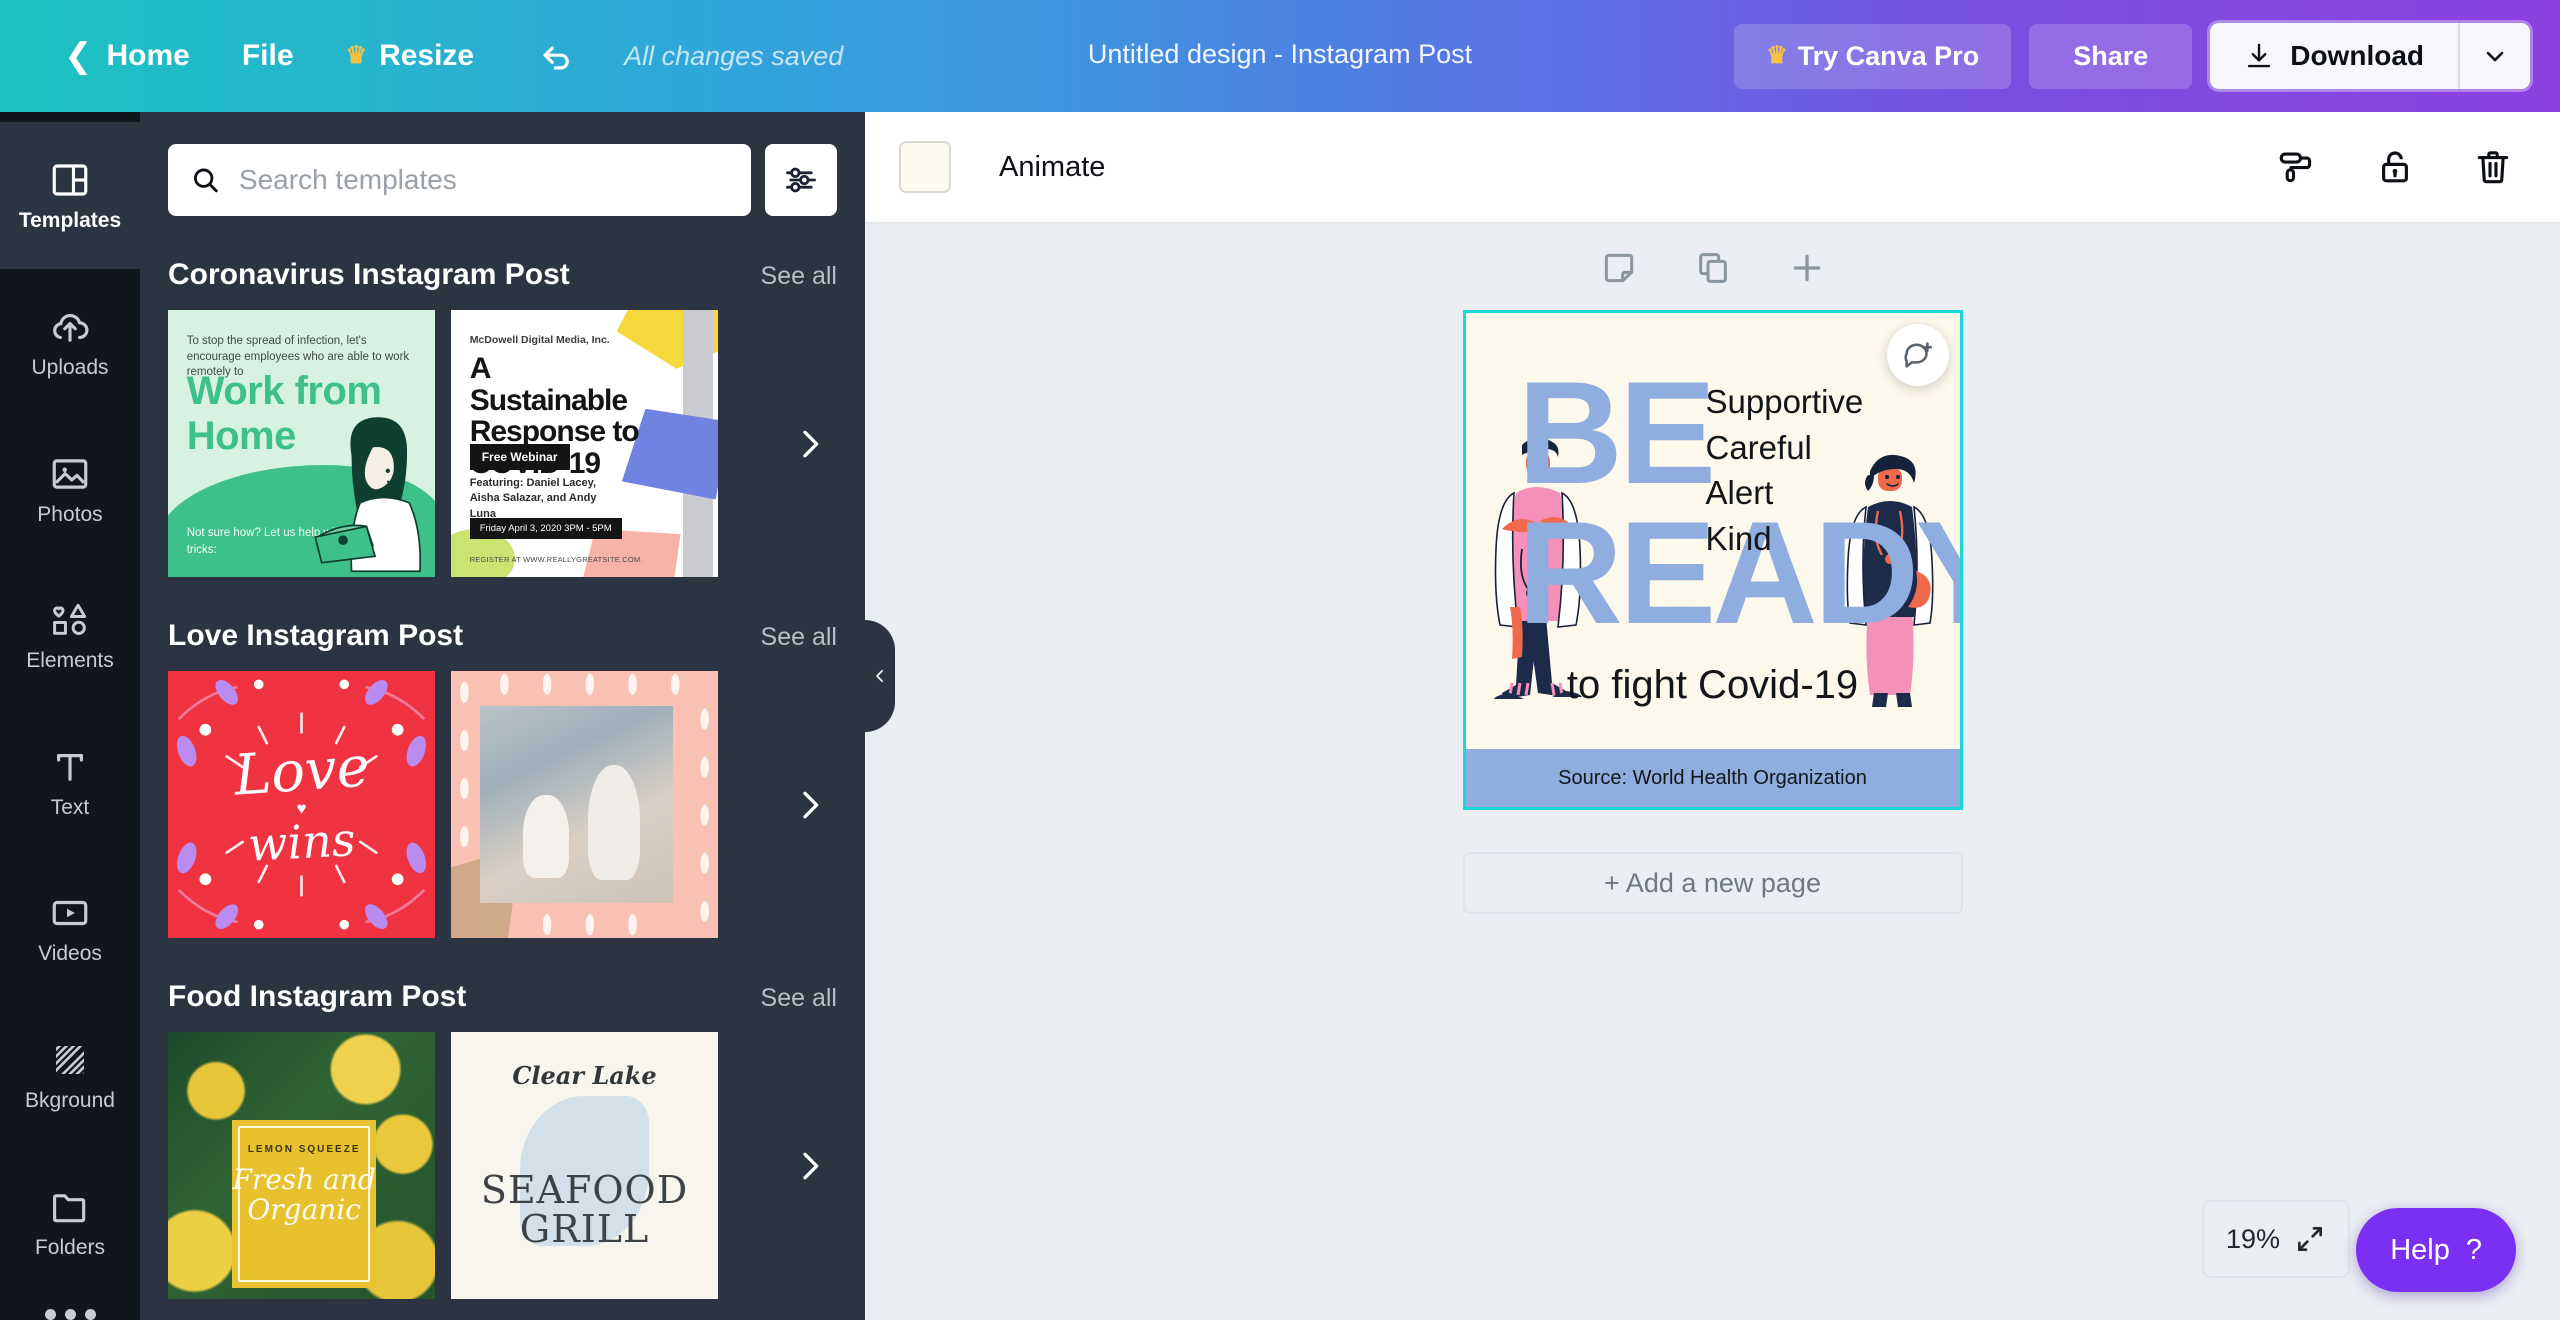  I want to click on template-date: Friday April 3, 2020 3PM - 5PM, so click(545, 529).